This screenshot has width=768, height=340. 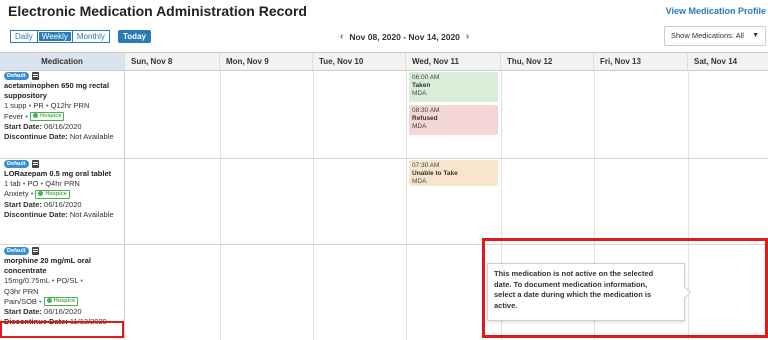 What do you see at coordinates (62, 329) in the screenshot?
I see `discontinue-date-highlight` at bounding box center [62, 329].